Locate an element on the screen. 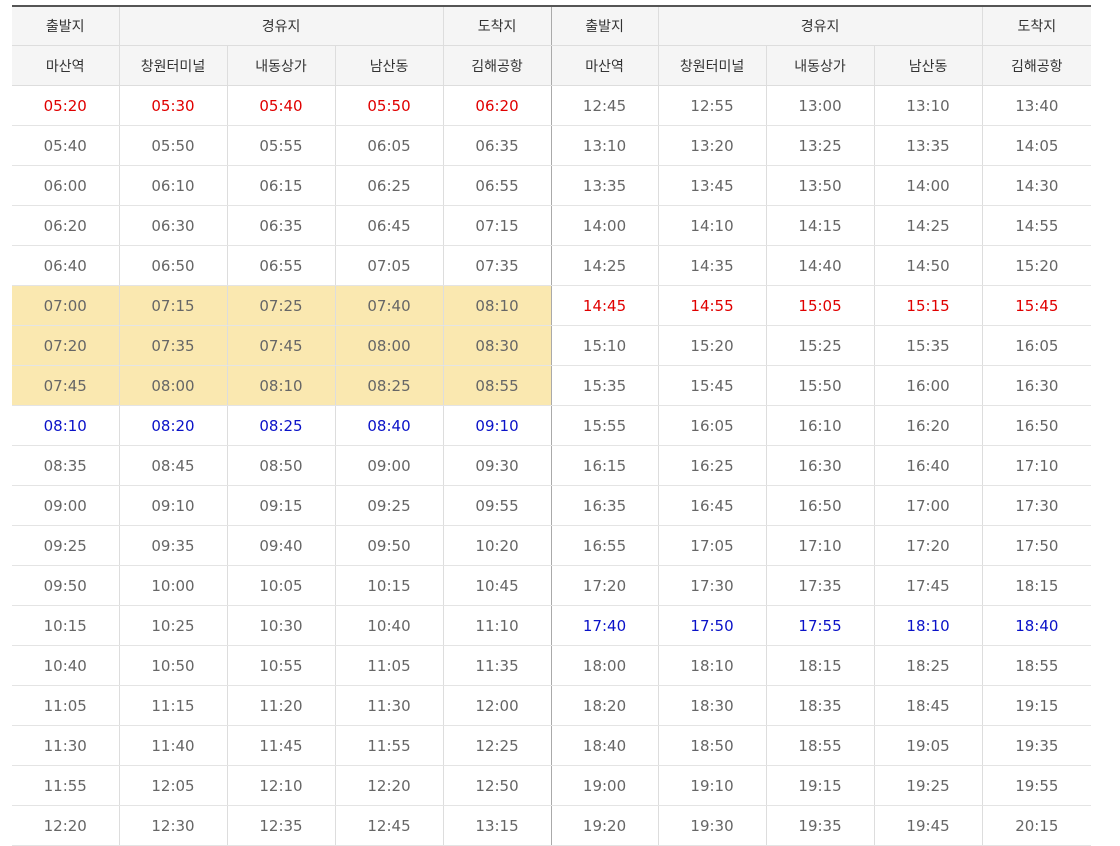  header-via-left: 경유지 is located at coordinates (281, 25).